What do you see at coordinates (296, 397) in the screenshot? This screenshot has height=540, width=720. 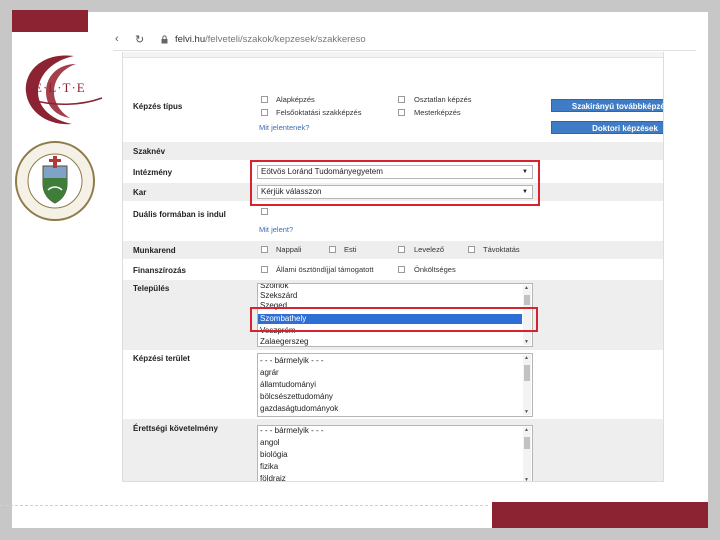 I see `list-item: bölcsészettudomány` at bounding box center [296, 397].